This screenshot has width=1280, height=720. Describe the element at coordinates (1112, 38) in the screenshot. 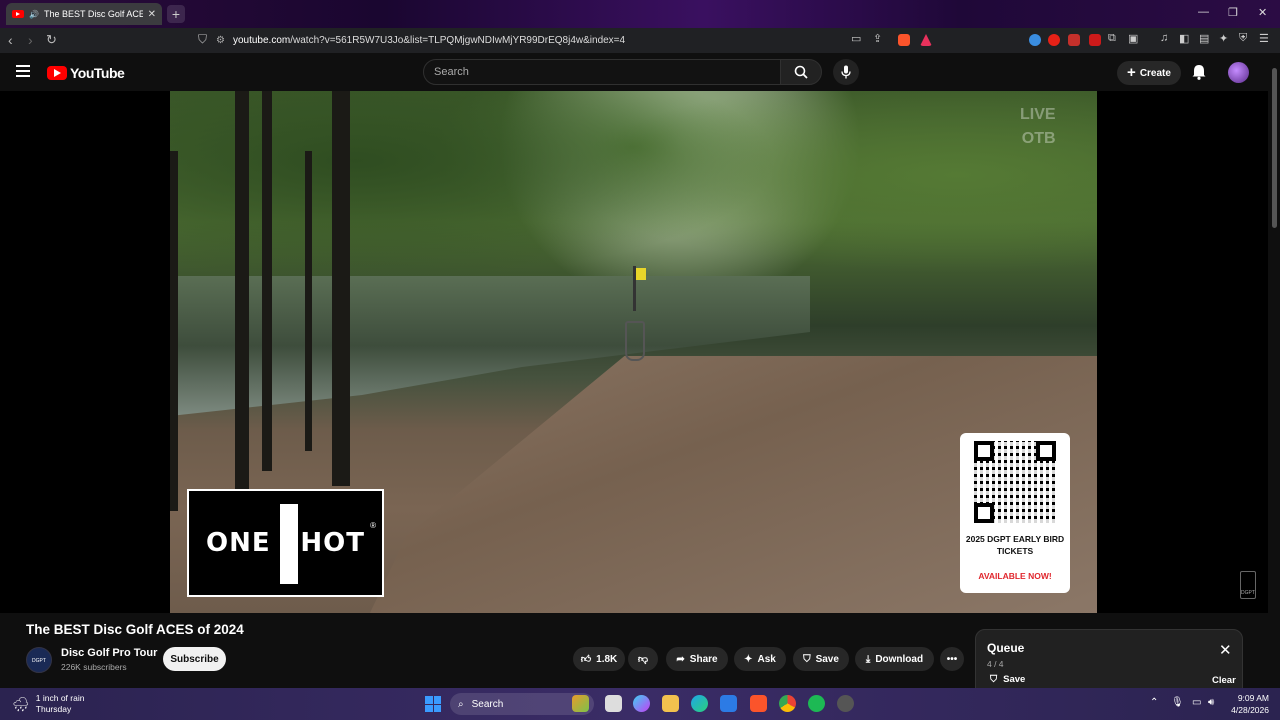

I see `extension-puzzle-icon: ⧉` at that location.